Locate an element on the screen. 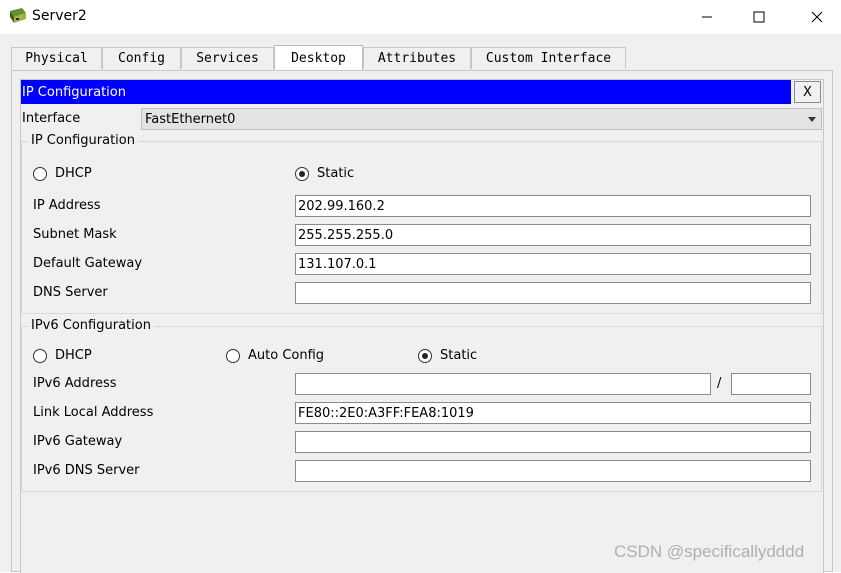 This screenshot has width=841, height=573. subnet-mask-label: Subnet Mask is located at coordinates (75, 234).